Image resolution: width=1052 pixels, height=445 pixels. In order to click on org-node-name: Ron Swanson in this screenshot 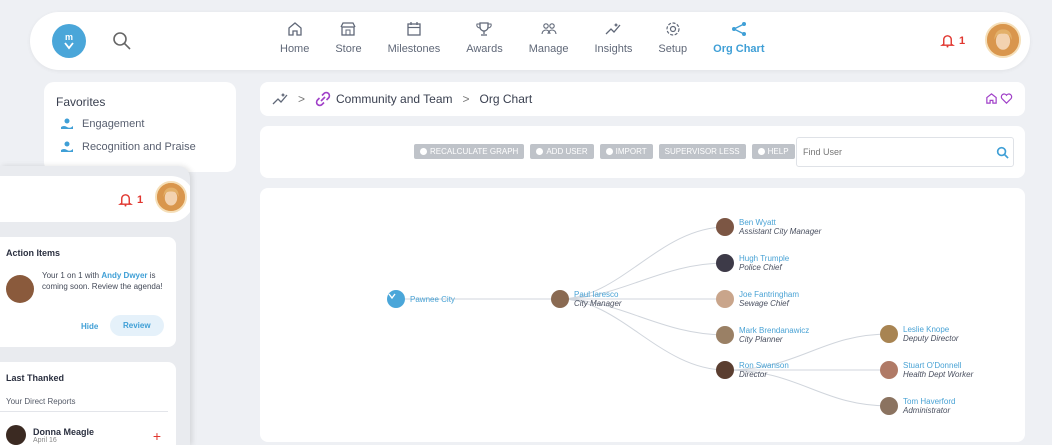, I will do `click(764, 365)`.